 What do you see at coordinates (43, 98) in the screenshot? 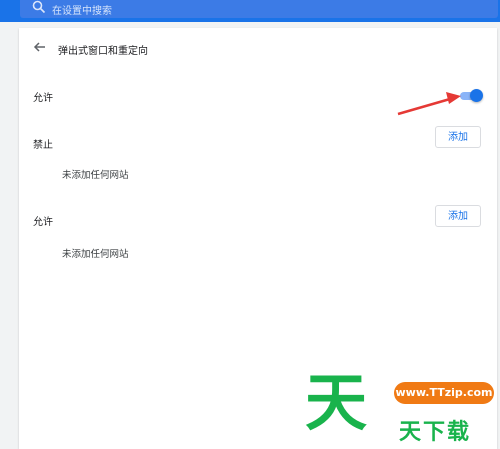
I see `allow-toggle-label: 允许` at bounding box center [43, 98].